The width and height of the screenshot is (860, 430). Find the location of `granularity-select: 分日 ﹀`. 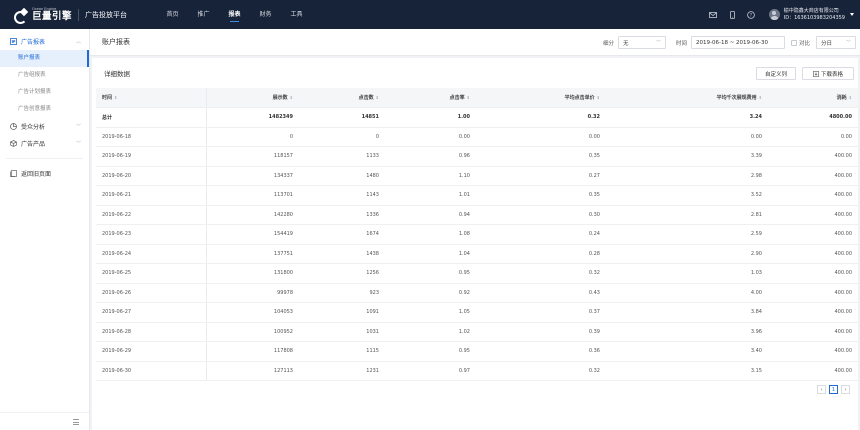

granularity-select: 分日 ﹀ is located at coordinates (836, 42).